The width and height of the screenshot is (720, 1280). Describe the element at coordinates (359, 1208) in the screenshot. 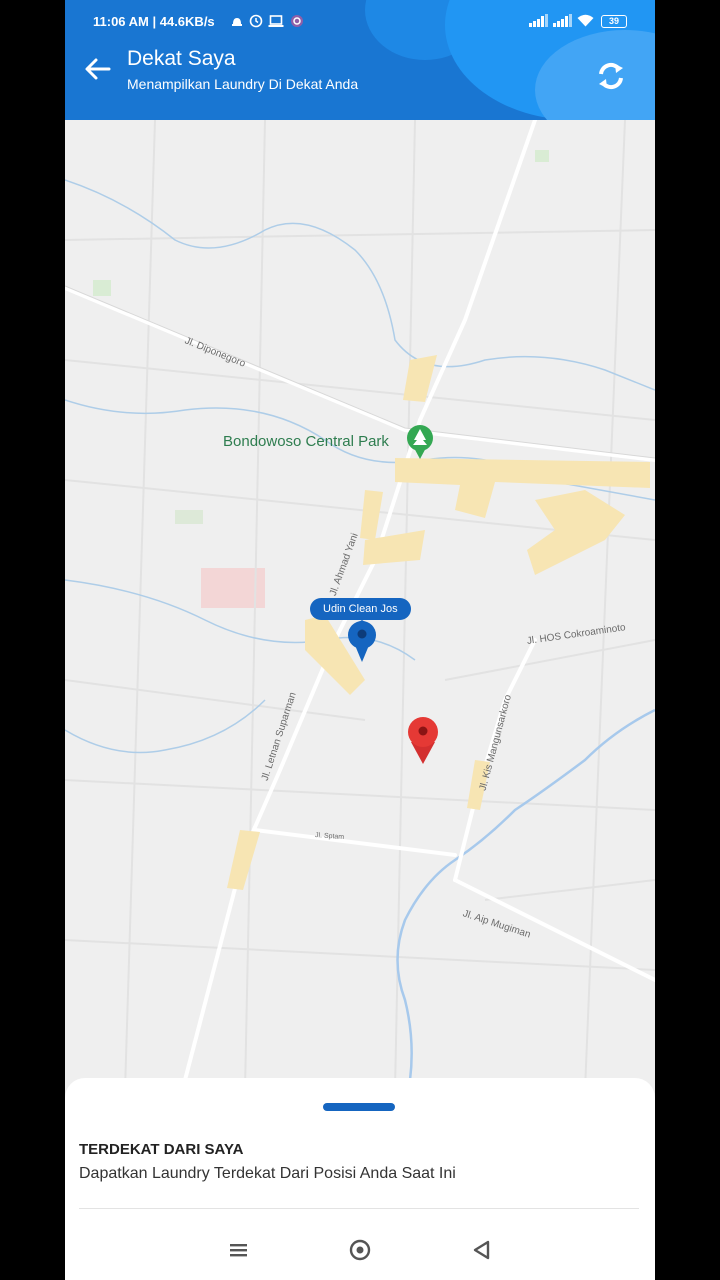

I see `divider` at that location.